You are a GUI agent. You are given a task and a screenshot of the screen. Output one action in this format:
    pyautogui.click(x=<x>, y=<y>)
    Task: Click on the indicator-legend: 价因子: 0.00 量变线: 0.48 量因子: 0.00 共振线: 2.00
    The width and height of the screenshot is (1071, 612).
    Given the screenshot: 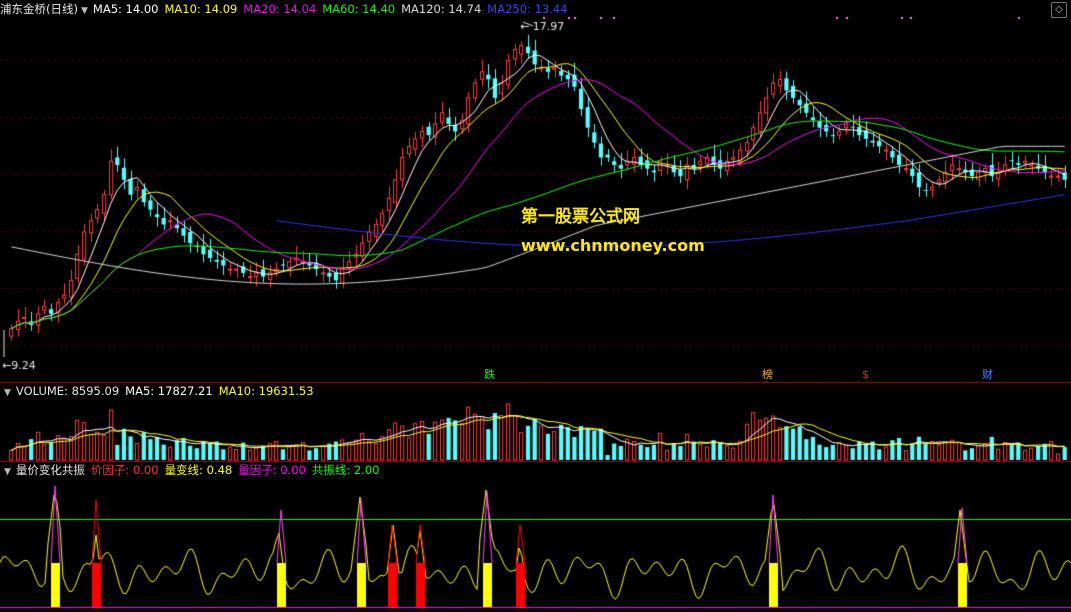 What is the action you would take?
    pyautogui.click(x=238, y=470)
    